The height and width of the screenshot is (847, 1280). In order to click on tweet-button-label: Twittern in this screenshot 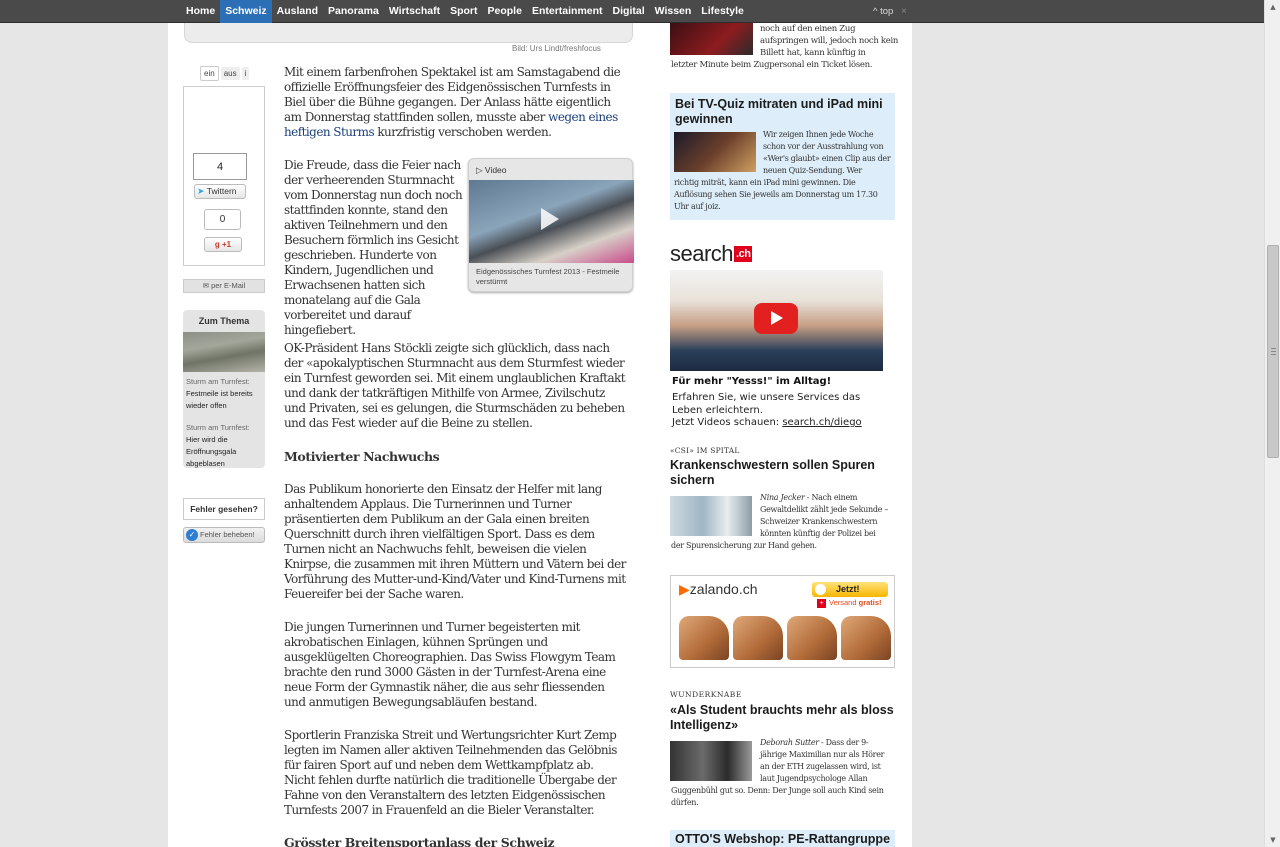, I will do `click(221, 191)`.